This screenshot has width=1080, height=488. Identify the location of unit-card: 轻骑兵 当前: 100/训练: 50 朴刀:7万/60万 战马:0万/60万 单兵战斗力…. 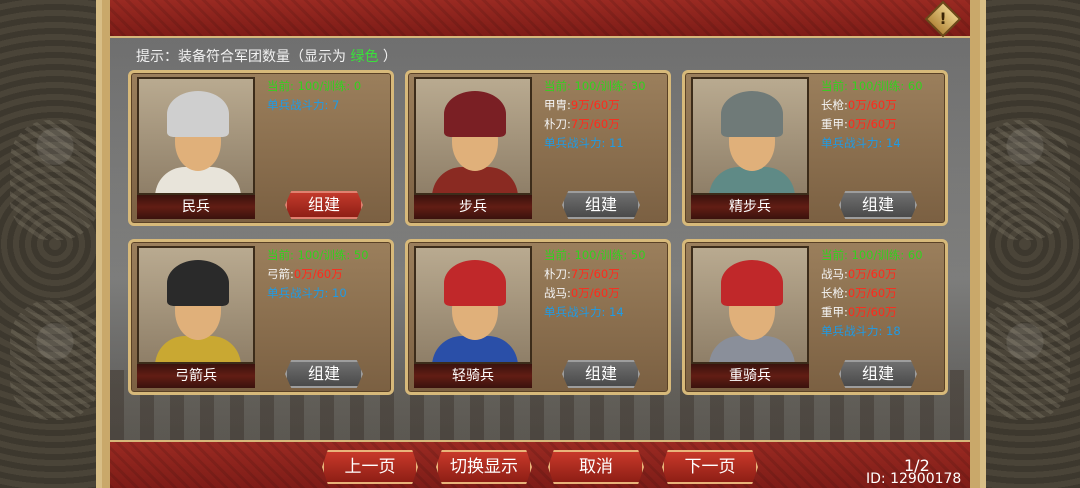
(538, 317).